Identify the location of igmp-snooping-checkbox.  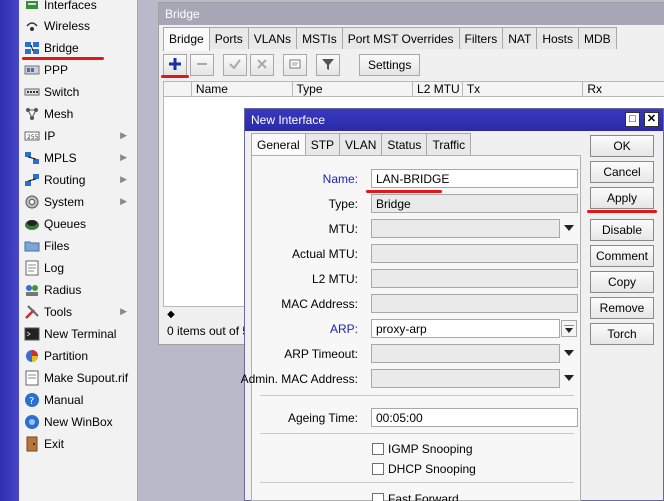
(378, 449).